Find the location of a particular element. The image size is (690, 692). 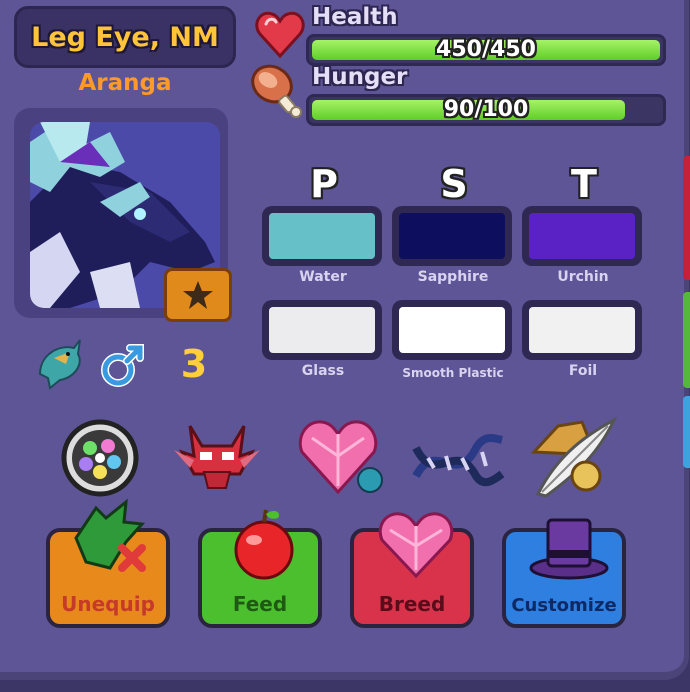

color-label-tertiary: Urchin is located at coordinates (583, 277).